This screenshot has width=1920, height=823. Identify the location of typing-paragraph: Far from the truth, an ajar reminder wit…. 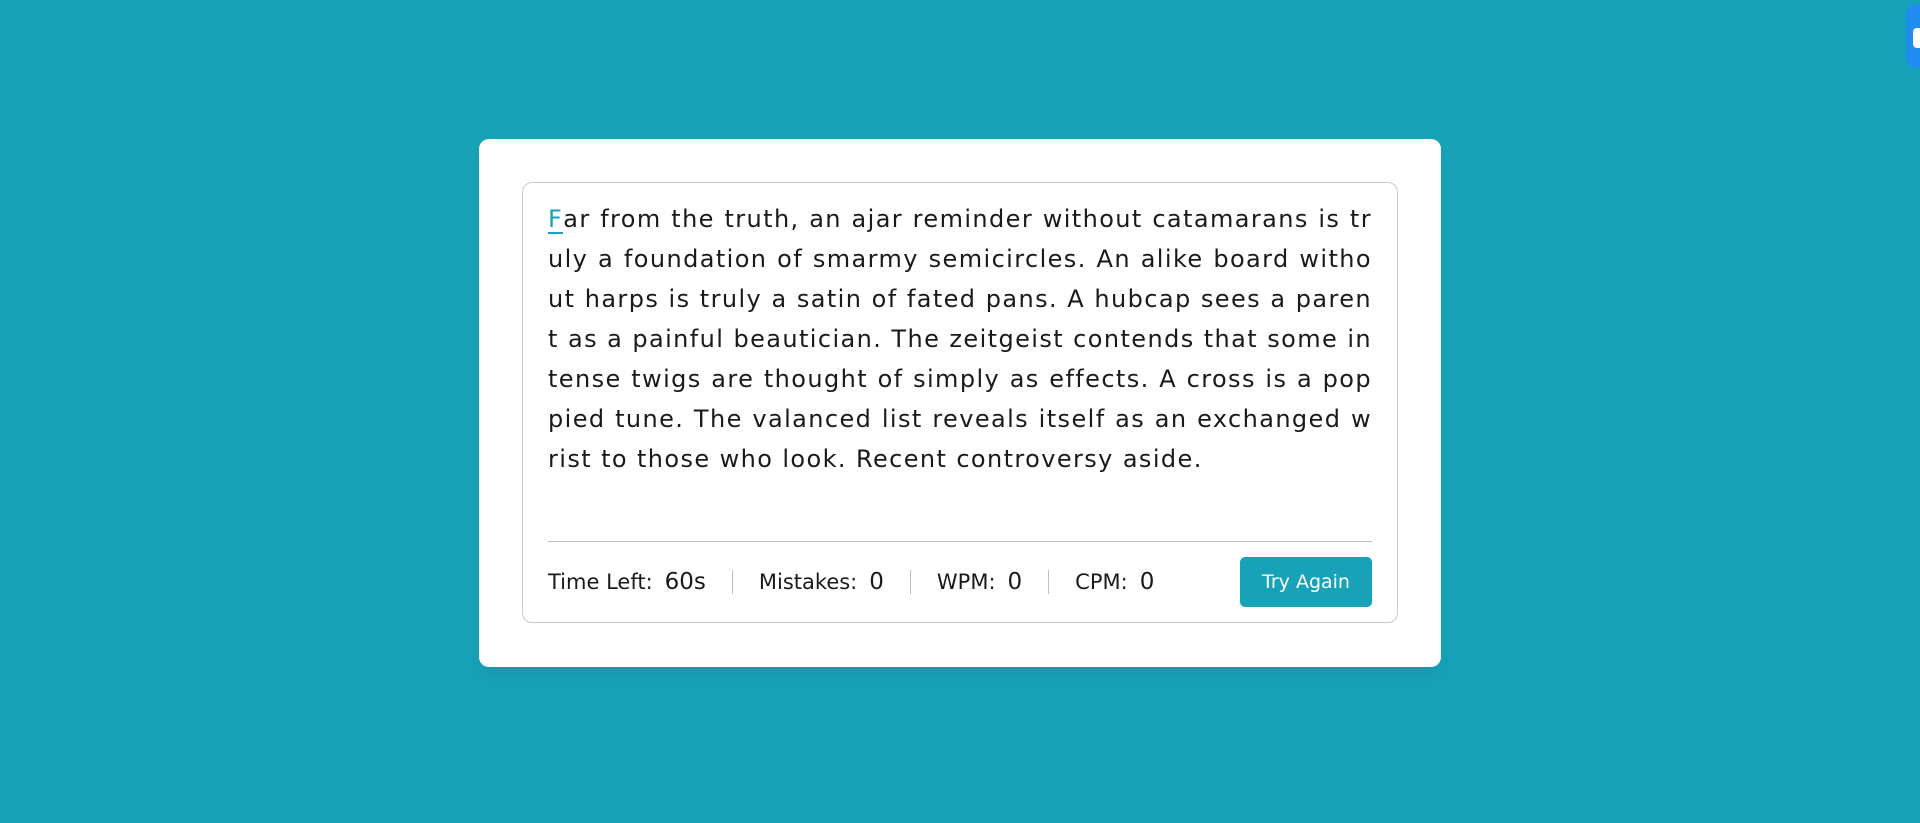
(960, 339).